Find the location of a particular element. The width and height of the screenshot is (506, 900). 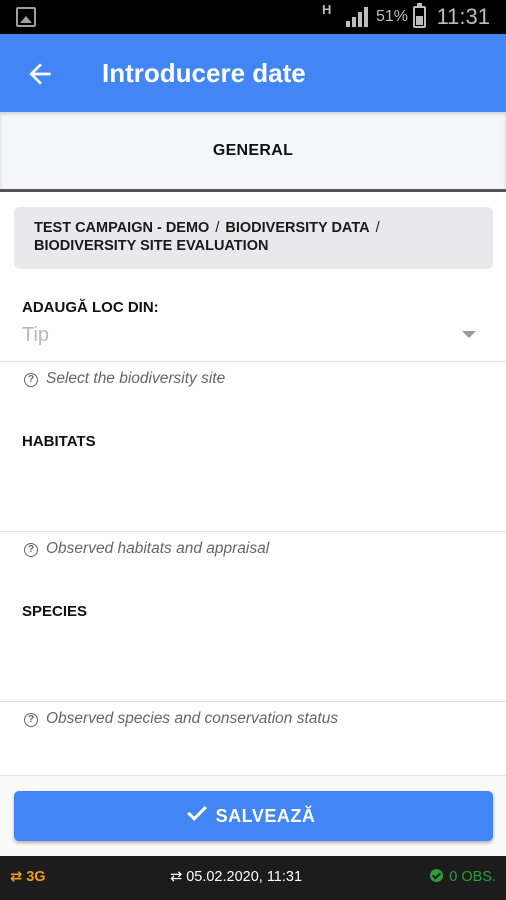

dropdown-arrow-icon is located at coordinates (469, 334).